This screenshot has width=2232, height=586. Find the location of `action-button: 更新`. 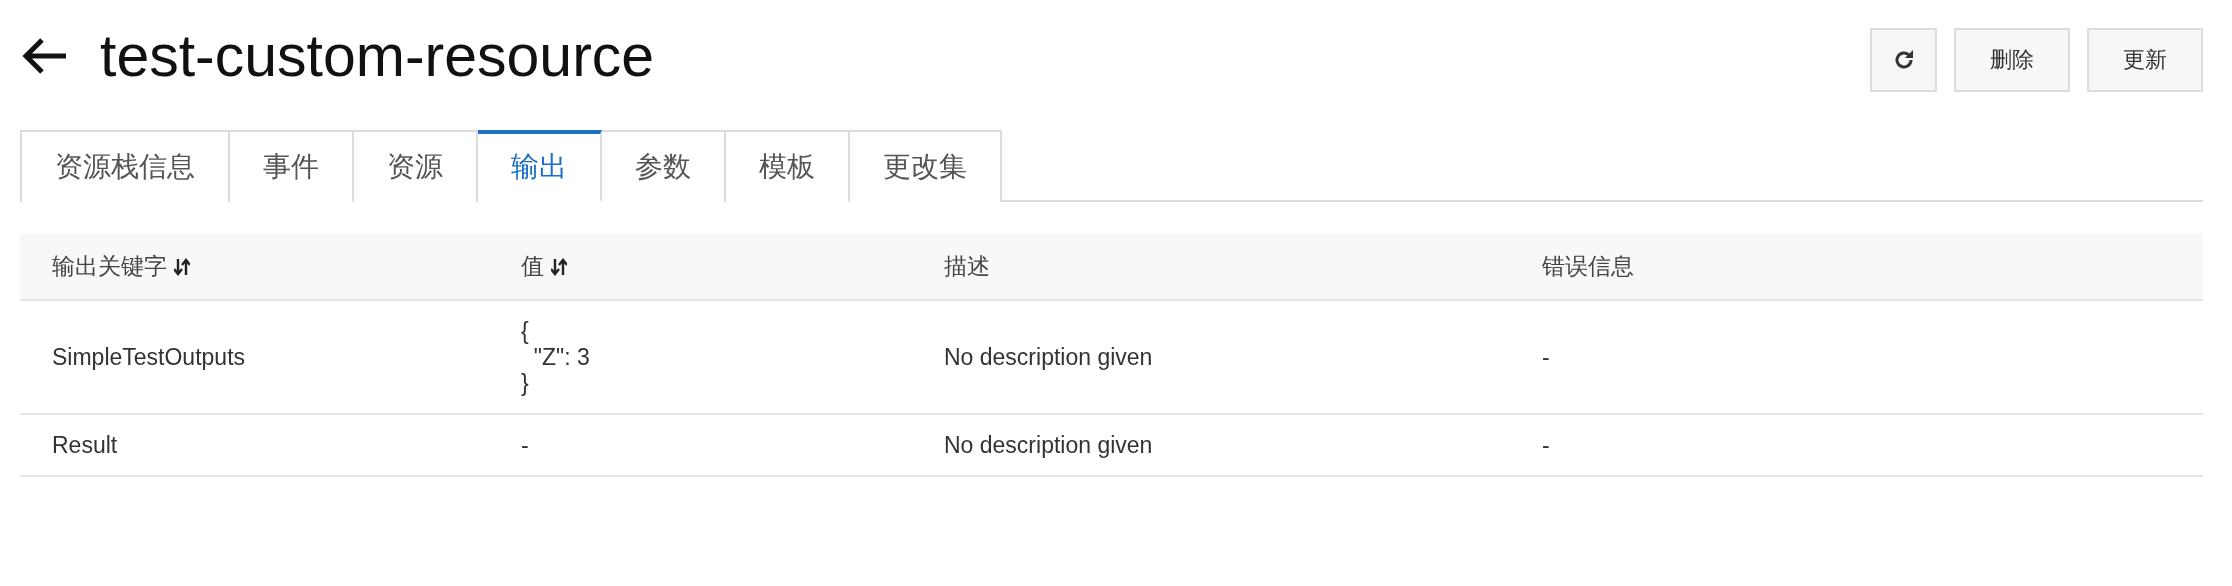

action-button: 更新 is located at coordinates (2145, 60).